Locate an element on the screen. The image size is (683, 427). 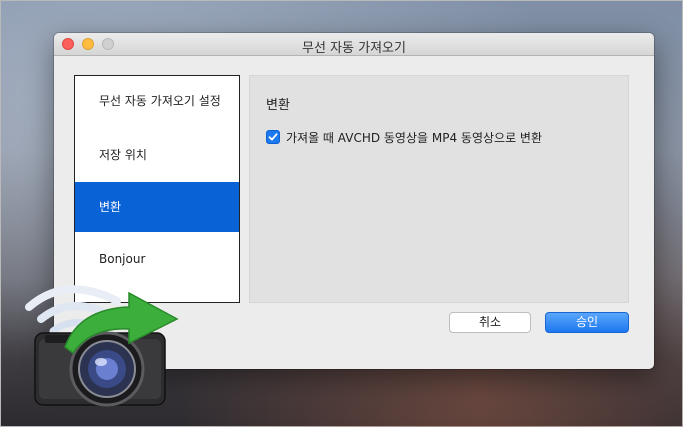
settings-sidebar: 무선 자동 가져오기 설정 저장 위치 변환 Bonjour is located at coordinates (157, 189).